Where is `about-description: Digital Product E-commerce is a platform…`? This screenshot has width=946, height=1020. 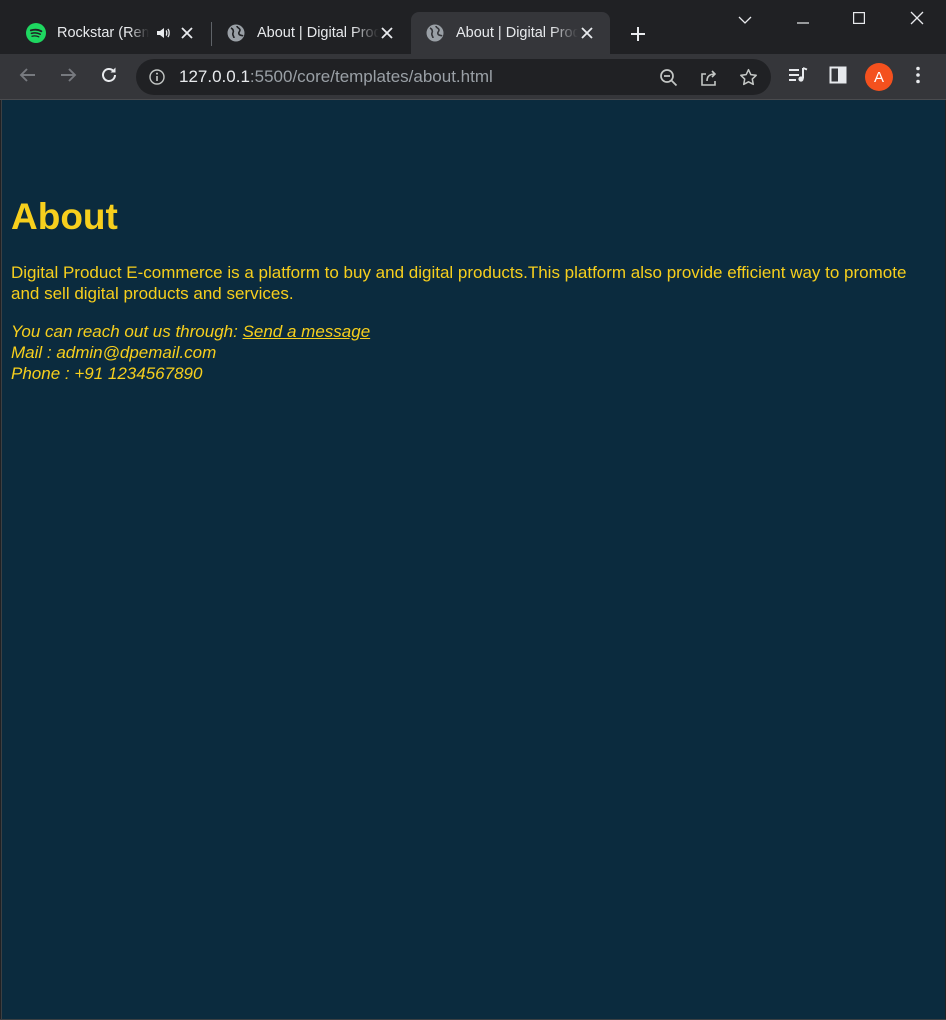 about-description: Digital Product E-commerce is a platform… is located at coordinates (459, 283).